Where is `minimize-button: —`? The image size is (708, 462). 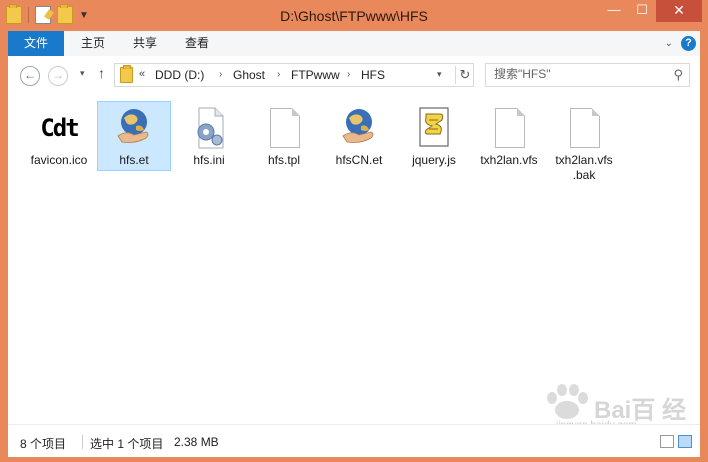
minimize-button: — is located at coordinates (614, 11).